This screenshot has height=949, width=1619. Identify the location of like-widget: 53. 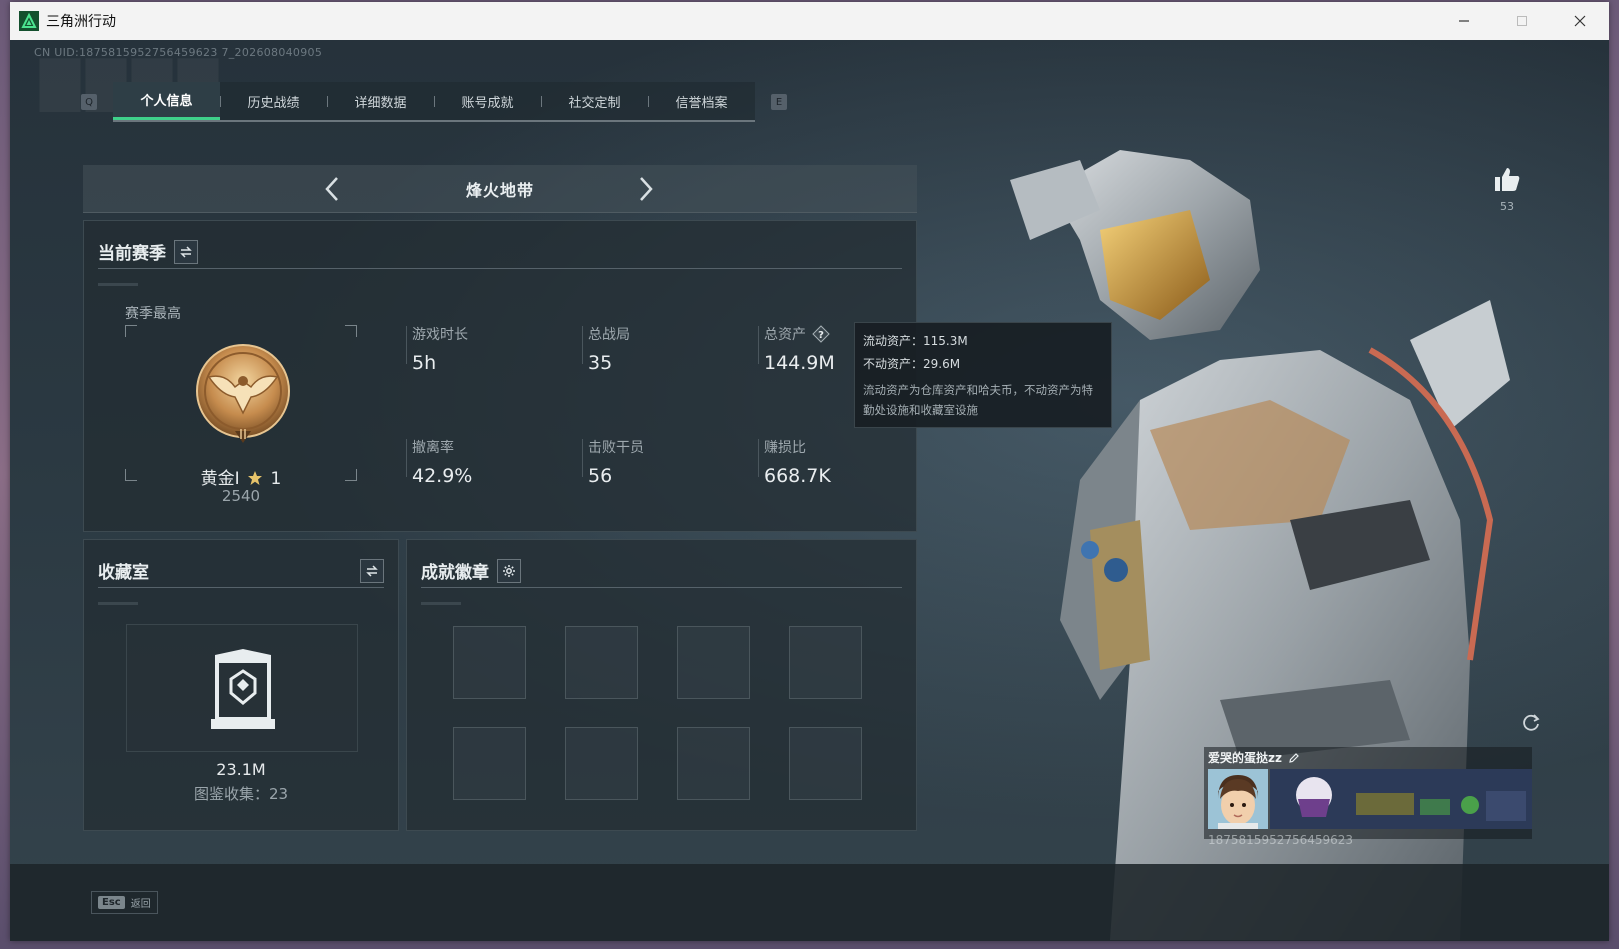
(1507, 189).